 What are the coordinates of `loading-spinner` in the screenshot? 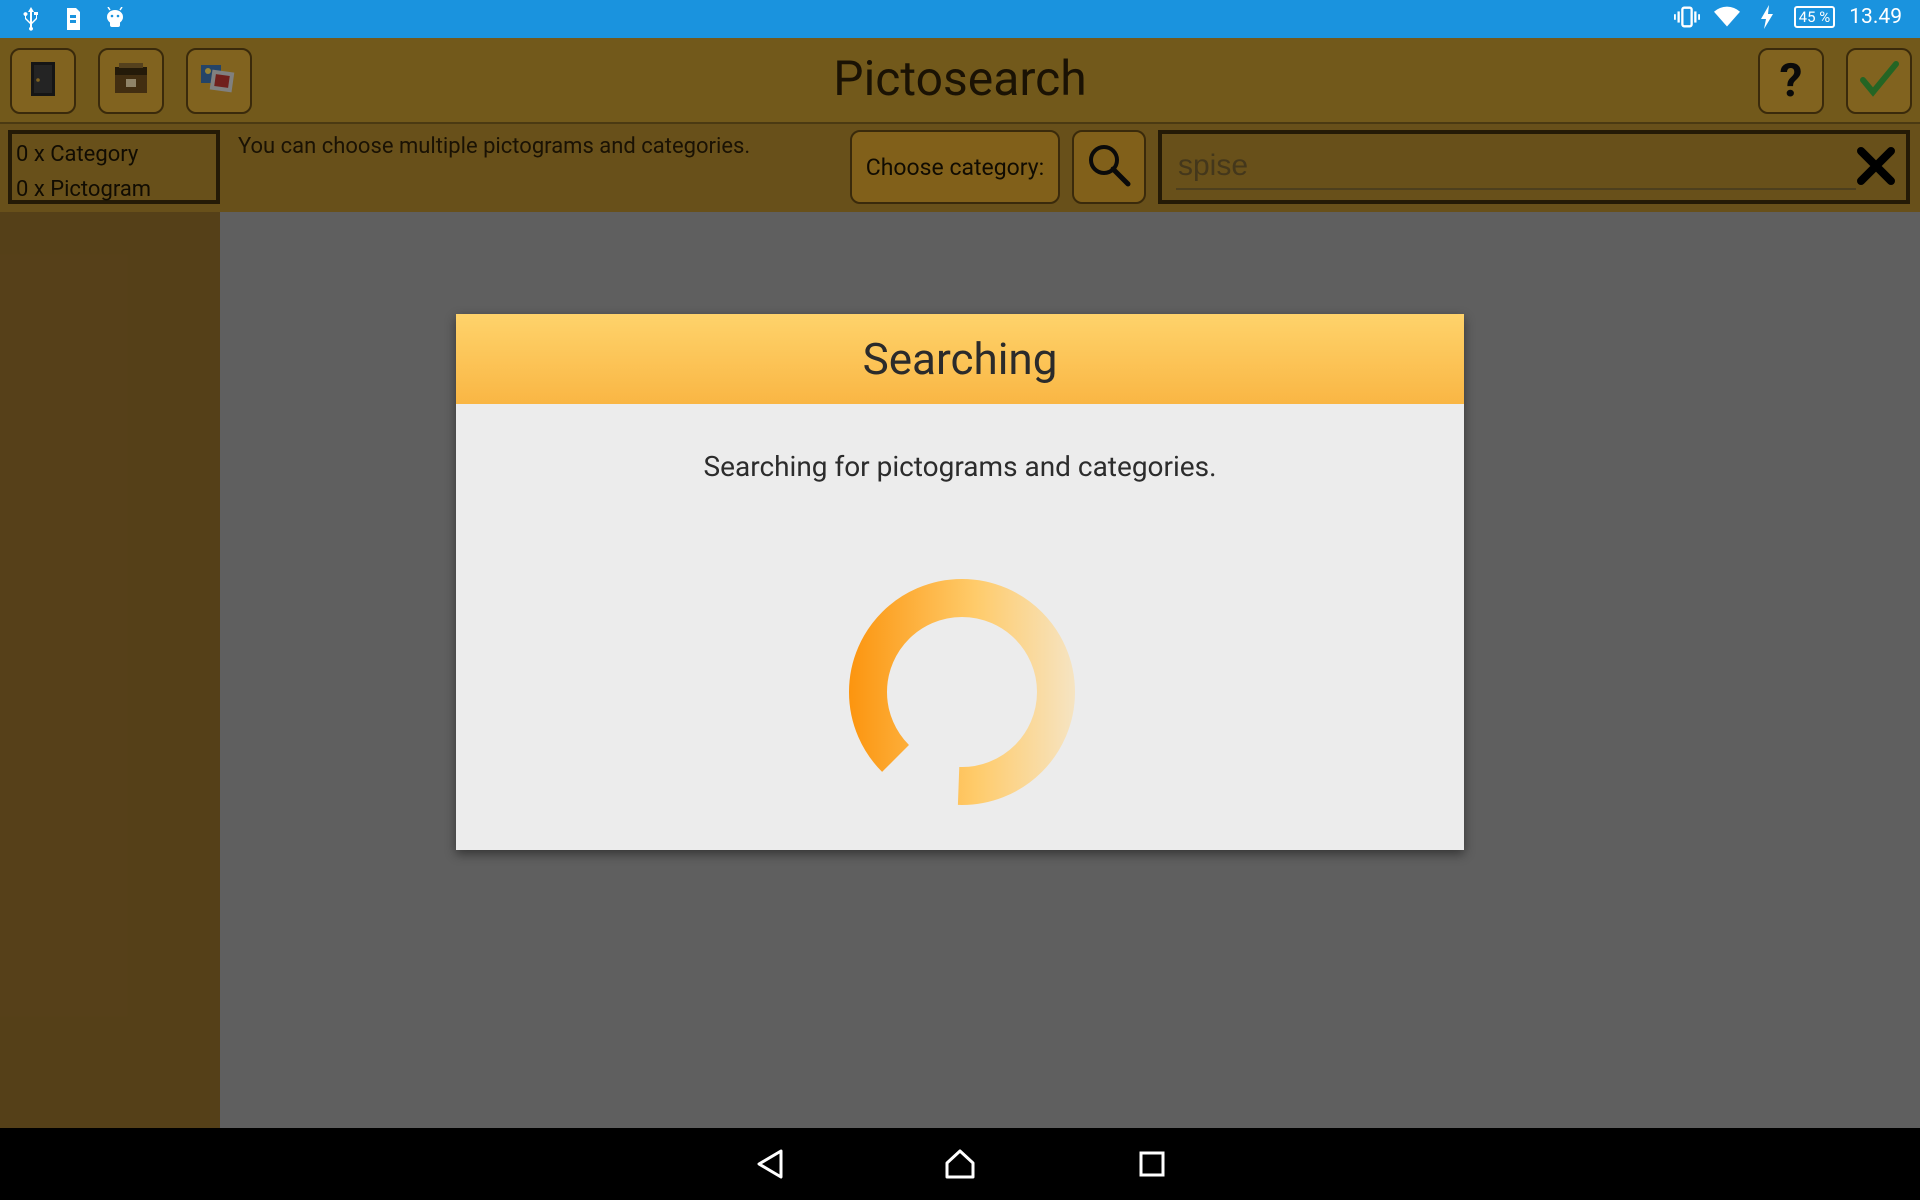 It's located at (962, 692).